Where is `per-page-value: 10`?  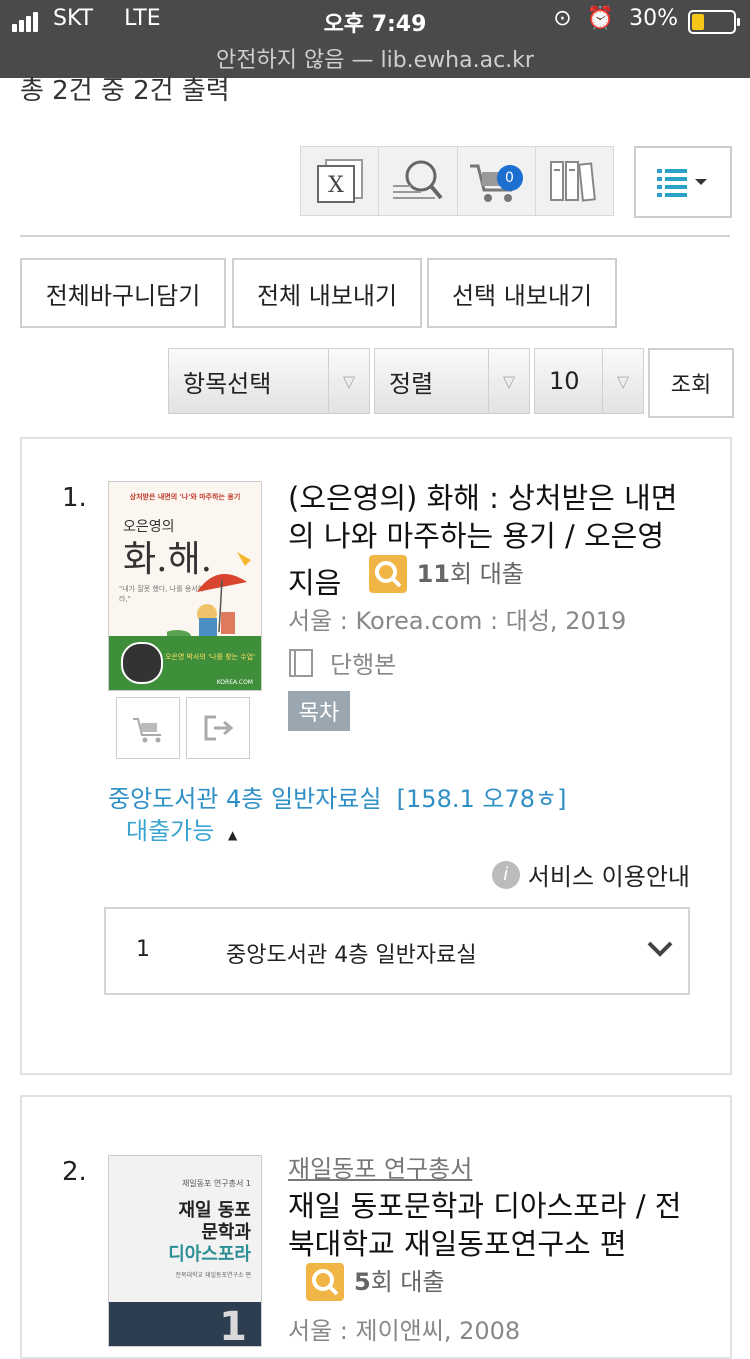
per-page-value: 10 is located at coordinates (564, 381).